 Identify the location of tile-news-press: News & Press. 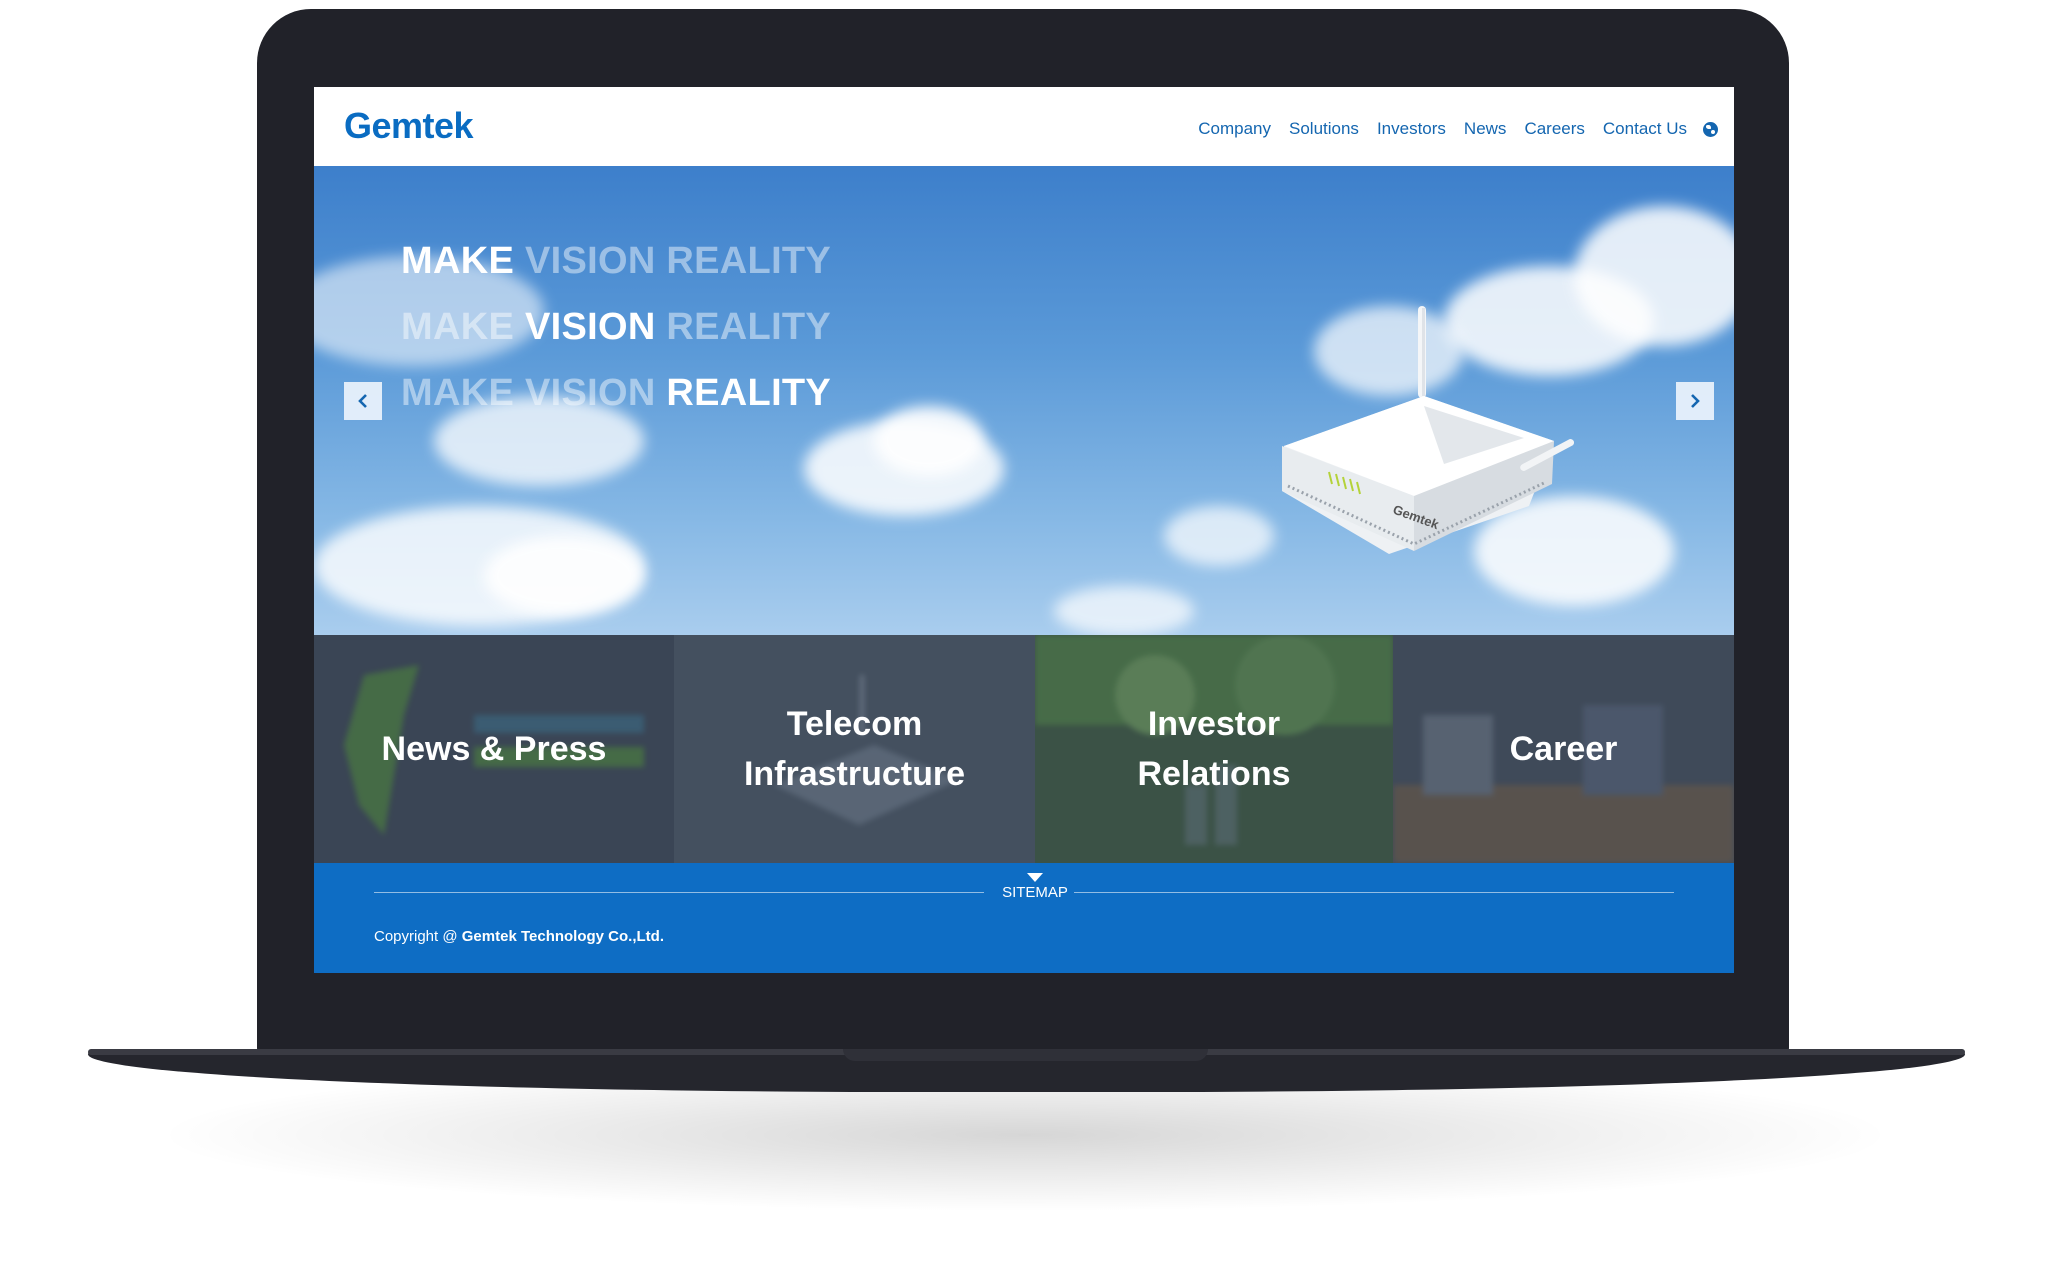
(494, 749).